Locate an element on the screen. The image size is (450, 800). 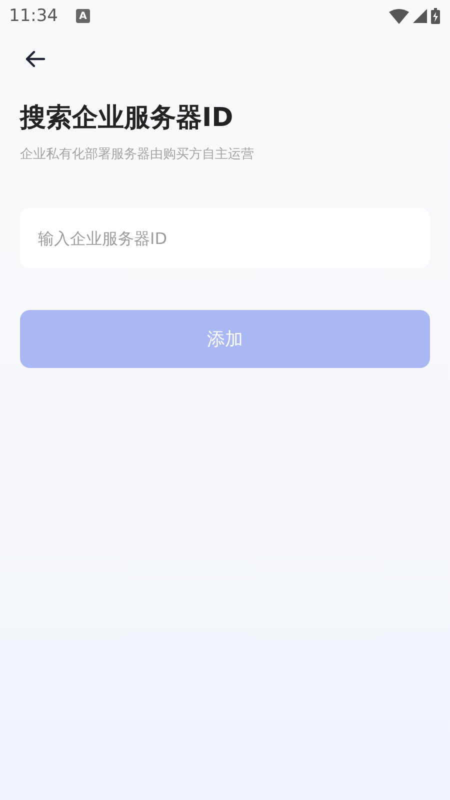
signal-icon is located at coordinates (420, 16).